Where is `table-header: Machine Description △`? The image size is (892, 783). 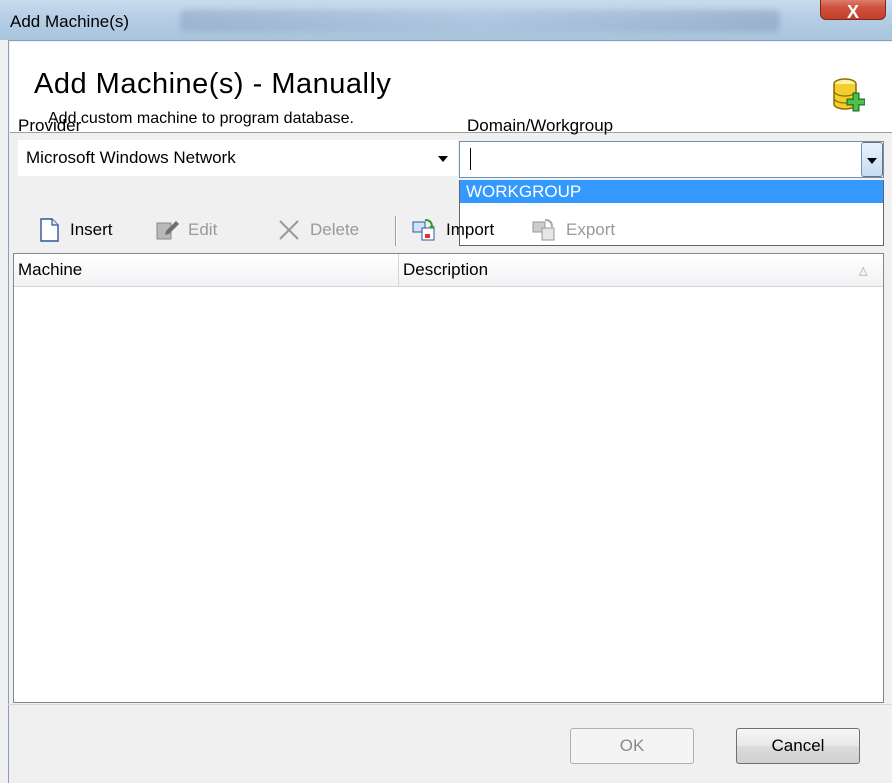 table-header: Machine Description △ is located at coordinates (448, 270).